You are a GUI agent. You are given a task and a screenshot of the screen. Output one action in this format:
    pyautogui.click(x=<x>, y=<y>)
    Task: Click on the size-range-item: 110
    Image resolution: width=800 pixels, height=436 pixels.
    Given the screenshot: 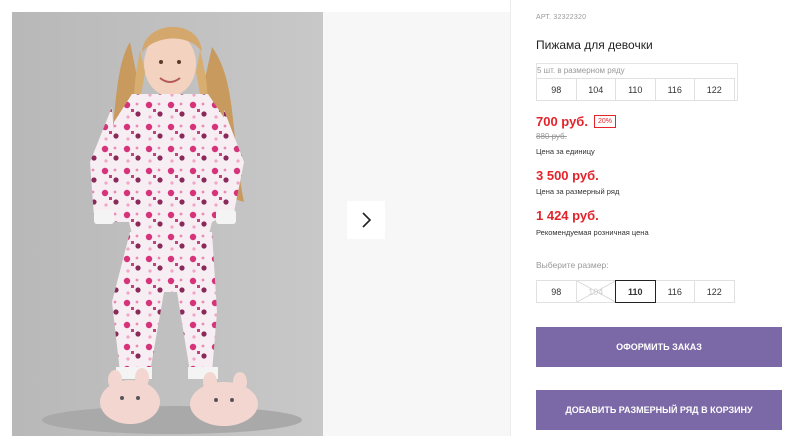 What is the action you would take?
    pyautogui.click(x=635, y=89)
    